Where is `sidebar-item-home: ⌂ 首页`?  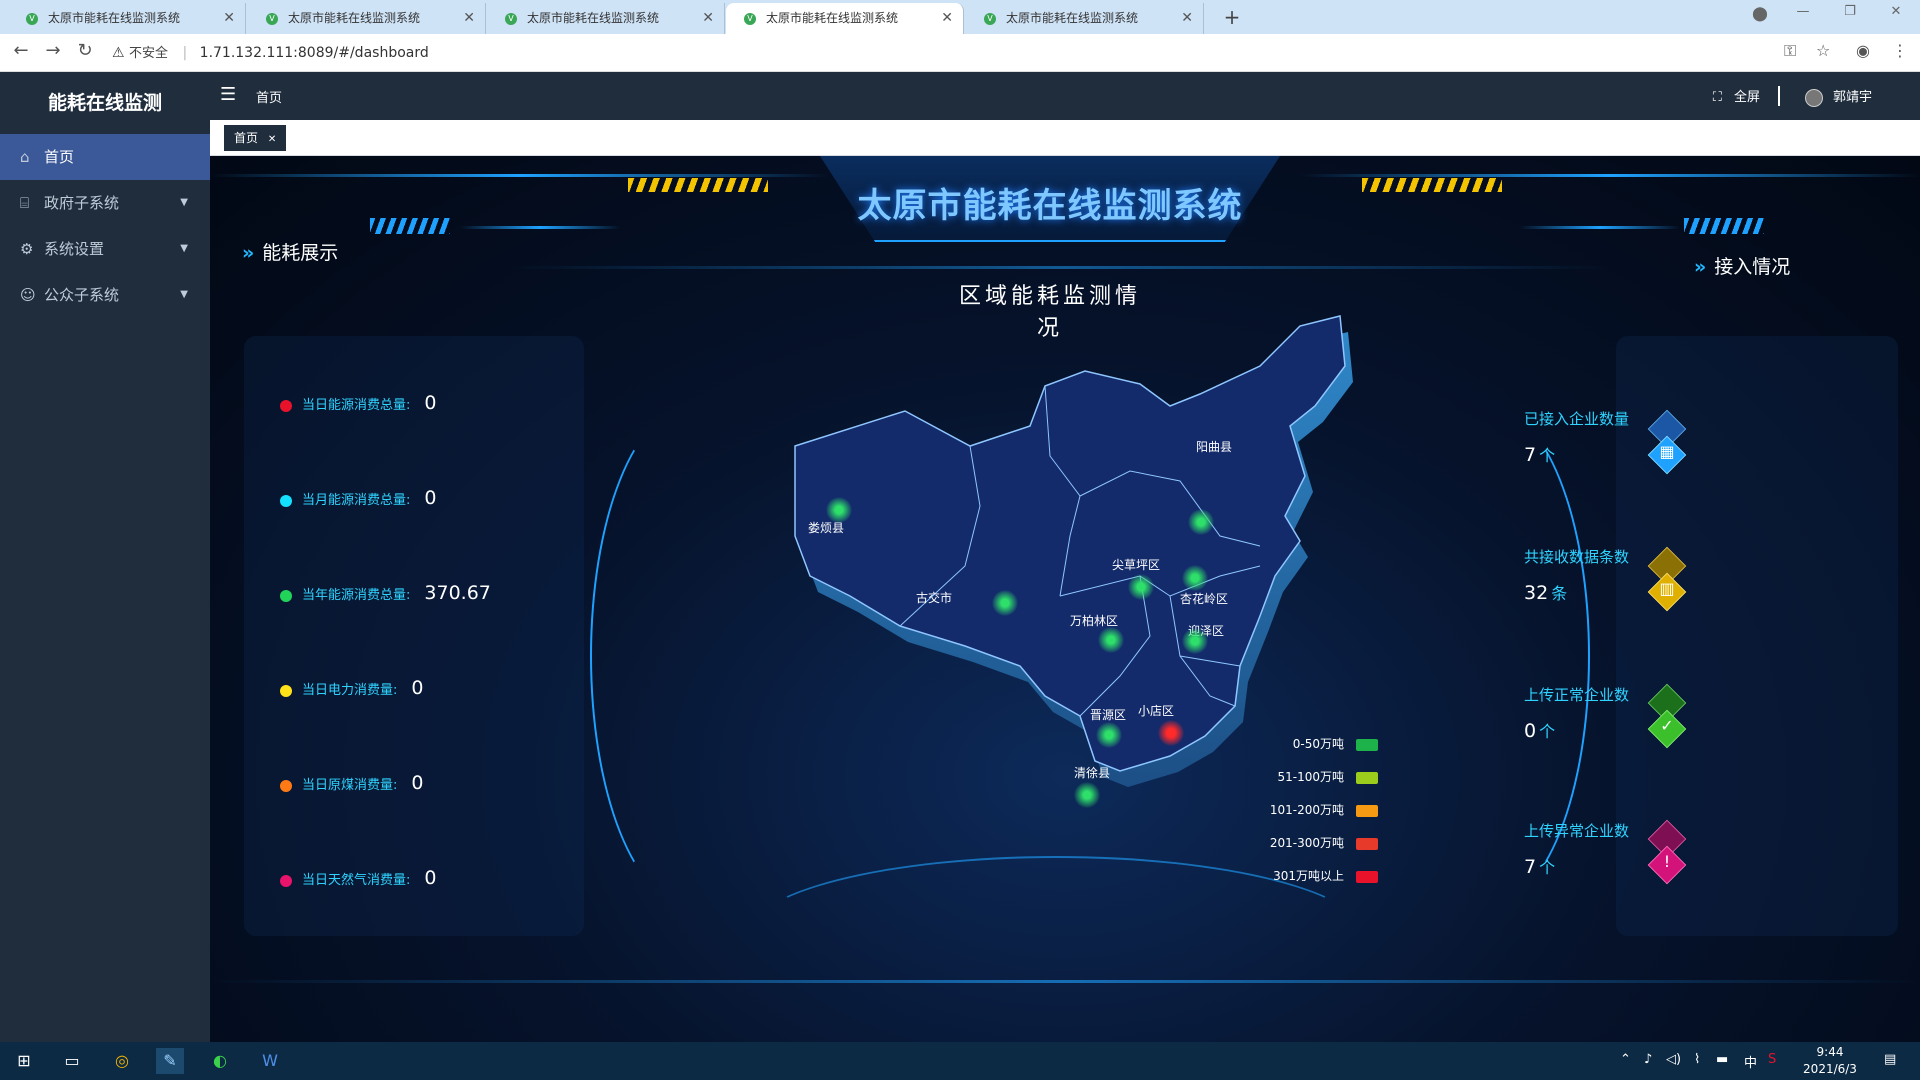 sidebar-item-home: ⌂ 首页 is located at coordinates (105, 157).